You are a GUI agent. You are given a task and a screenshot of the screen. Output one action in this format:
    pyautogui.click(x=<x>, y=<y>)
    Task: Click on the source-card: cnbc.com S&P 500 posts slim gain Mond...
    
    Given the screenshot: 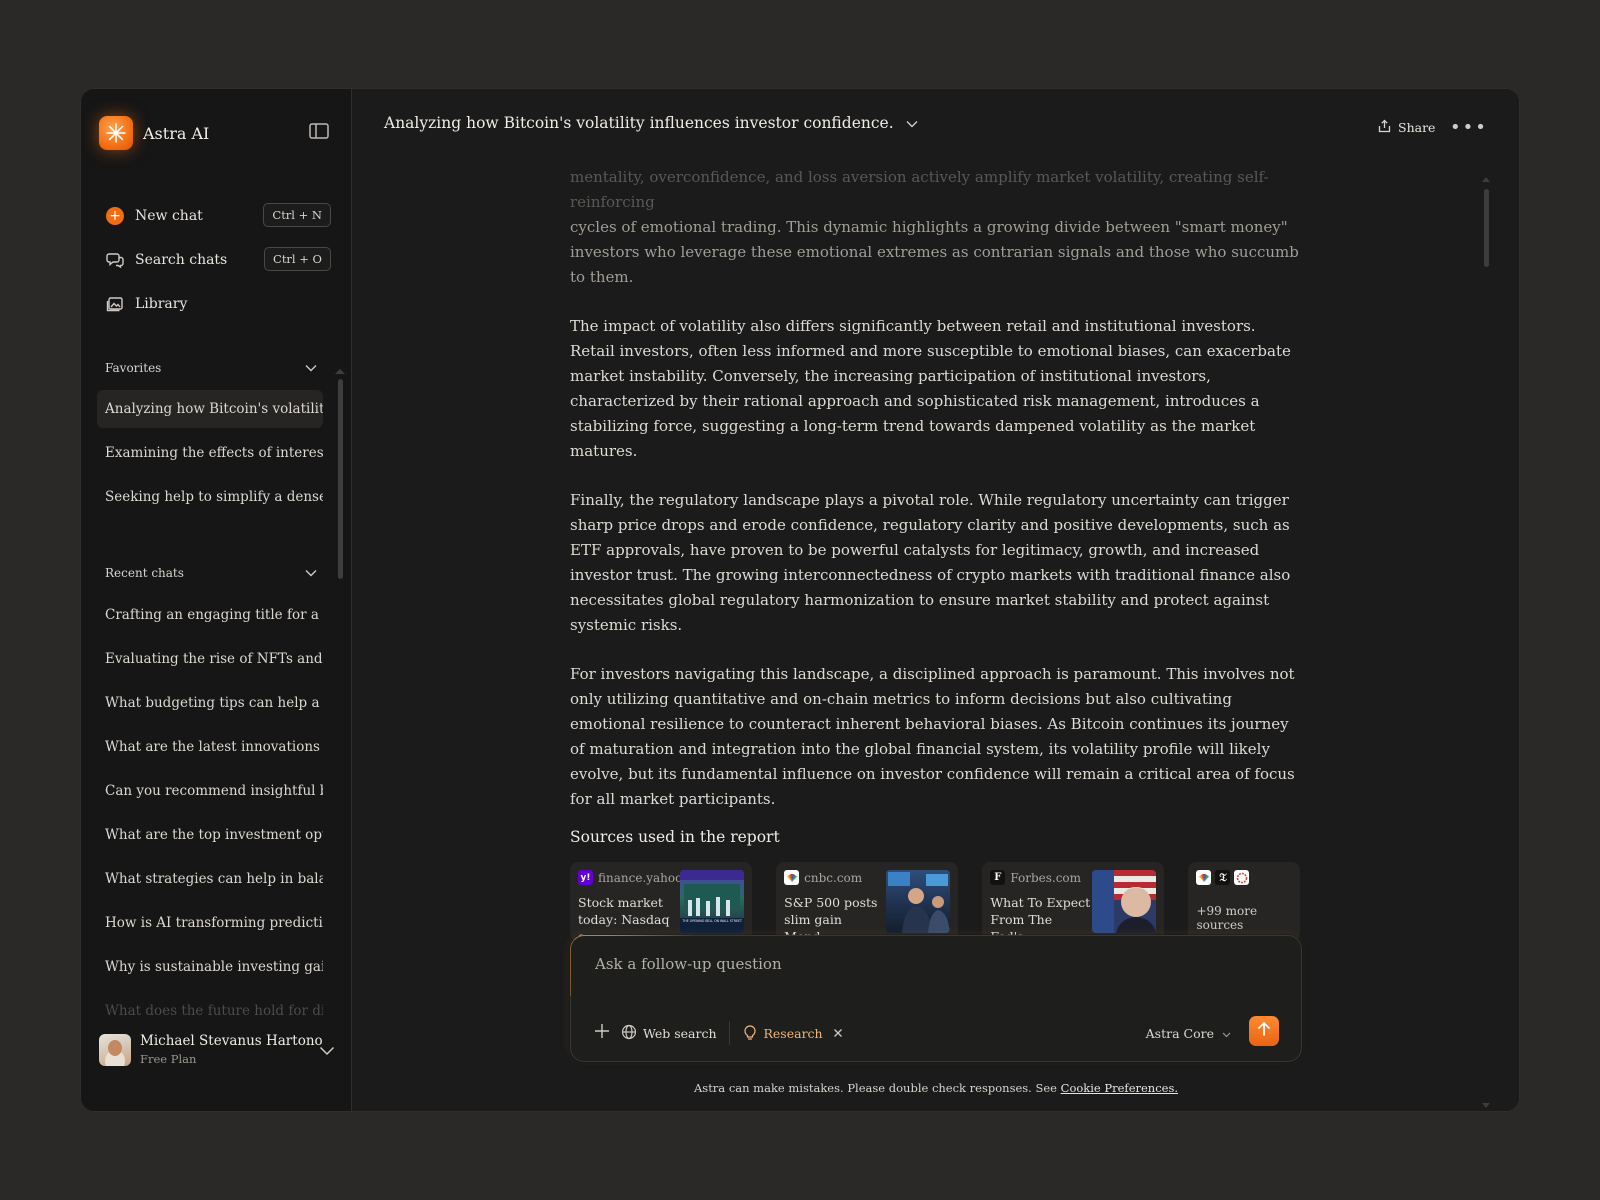 What is the action you would take?
    pyautogui.click(x=867, y=903)
    